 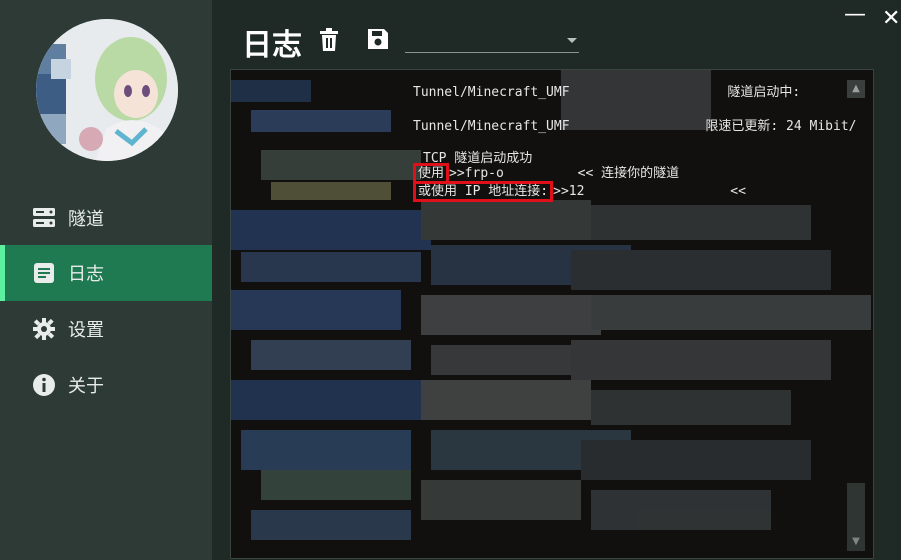 I want to click on sidebar-item-label: 设置, so click(x=86, y=330).